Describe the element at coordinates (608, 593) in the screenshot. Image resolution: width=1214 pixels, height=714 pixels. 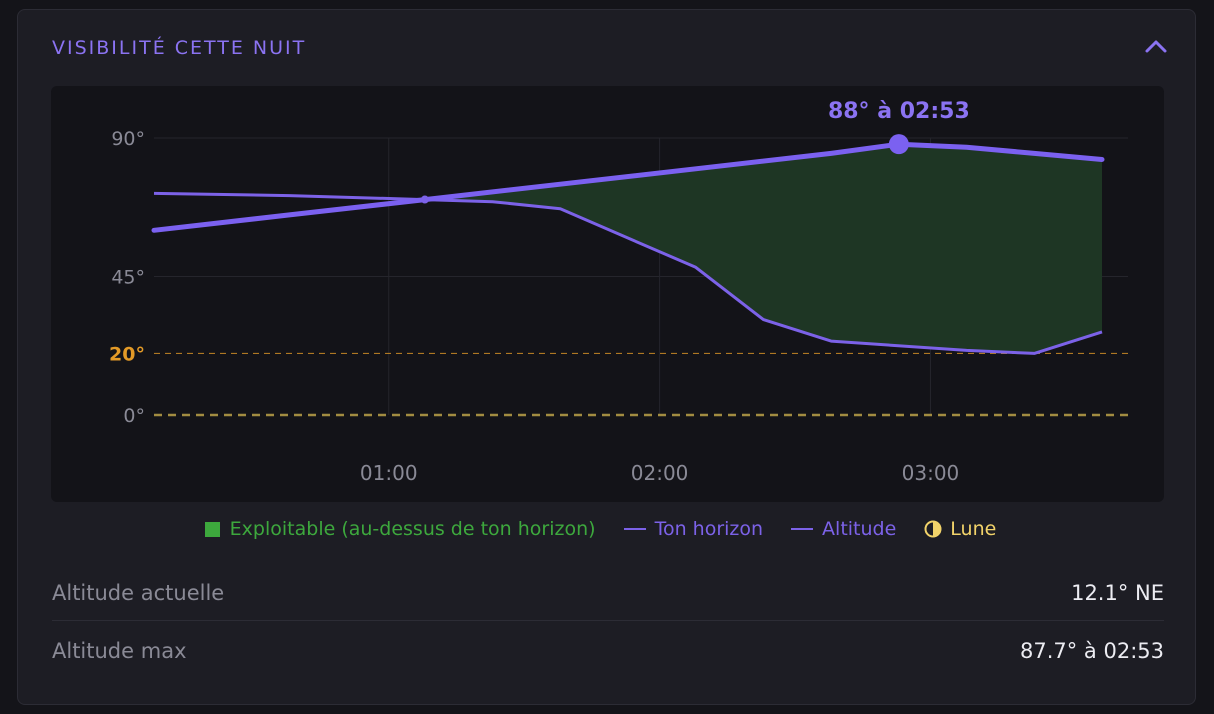
I see `stat-row-current-altitude: Altitude actuelle 12.1° NE` at that location.